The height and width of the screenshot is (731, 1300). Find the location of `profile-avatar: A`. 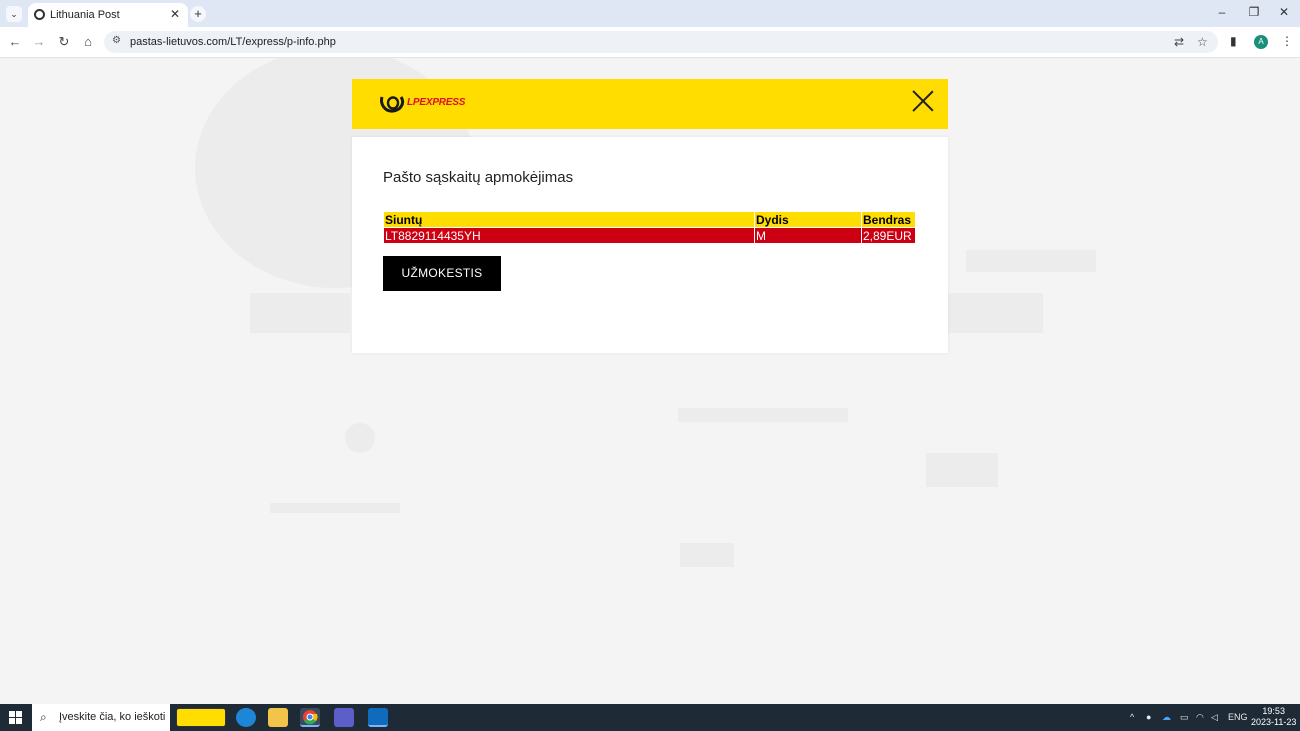

profile-avatar: A is located at coordinates (1261, 42).